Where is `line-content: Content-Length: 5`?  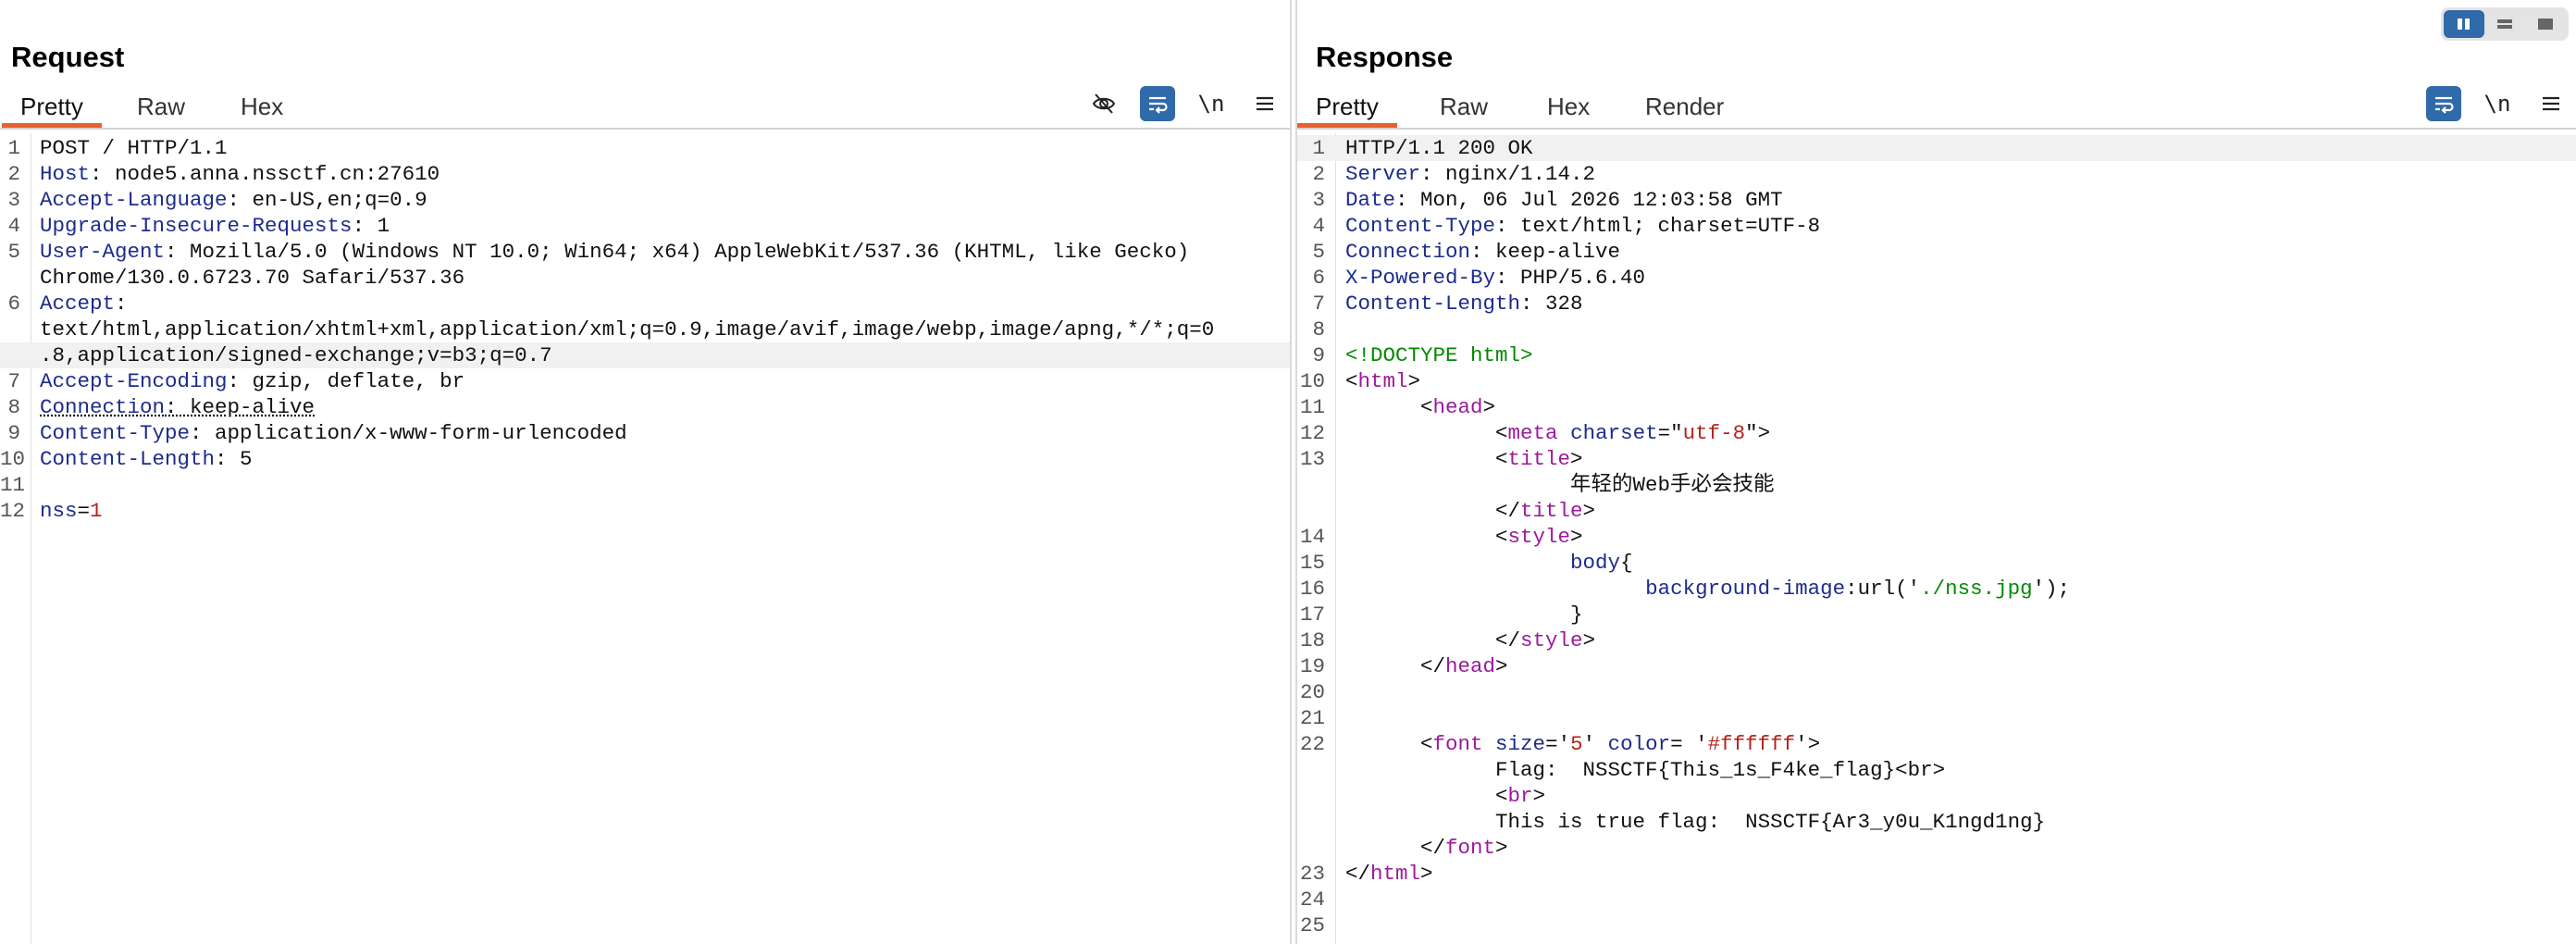
line-content: Content-Length: 5 is located at coordinates (147, 459).